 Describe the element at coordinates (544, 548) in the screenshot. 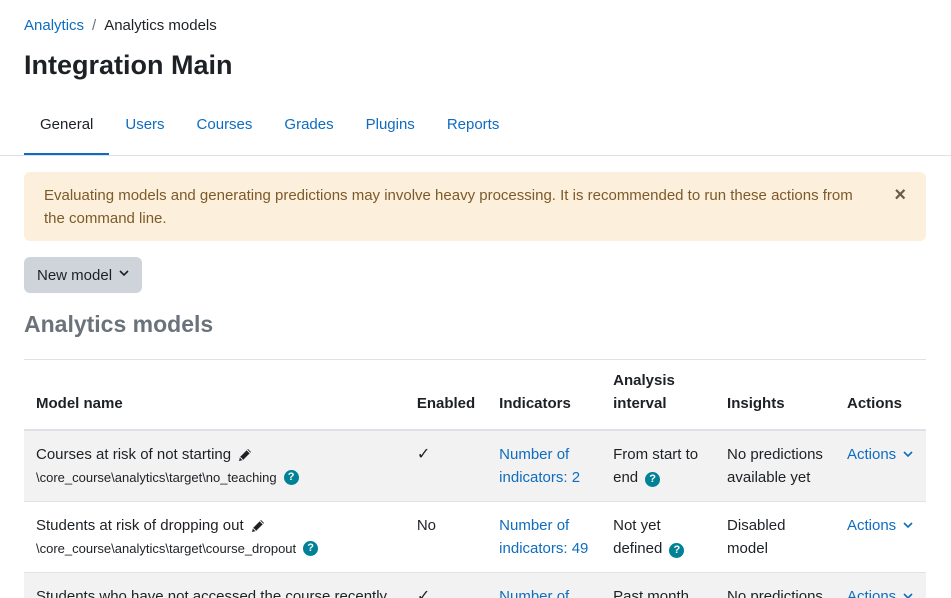

I see `indicators-line2: indicators: 49` at that location.